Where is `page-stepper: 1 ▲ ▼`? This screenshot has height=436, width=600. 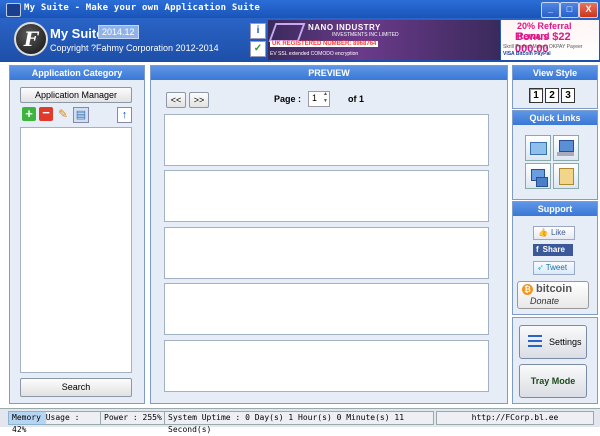
page-stepper: 1 ▲ ▼ is located at coordinates (319, 99).